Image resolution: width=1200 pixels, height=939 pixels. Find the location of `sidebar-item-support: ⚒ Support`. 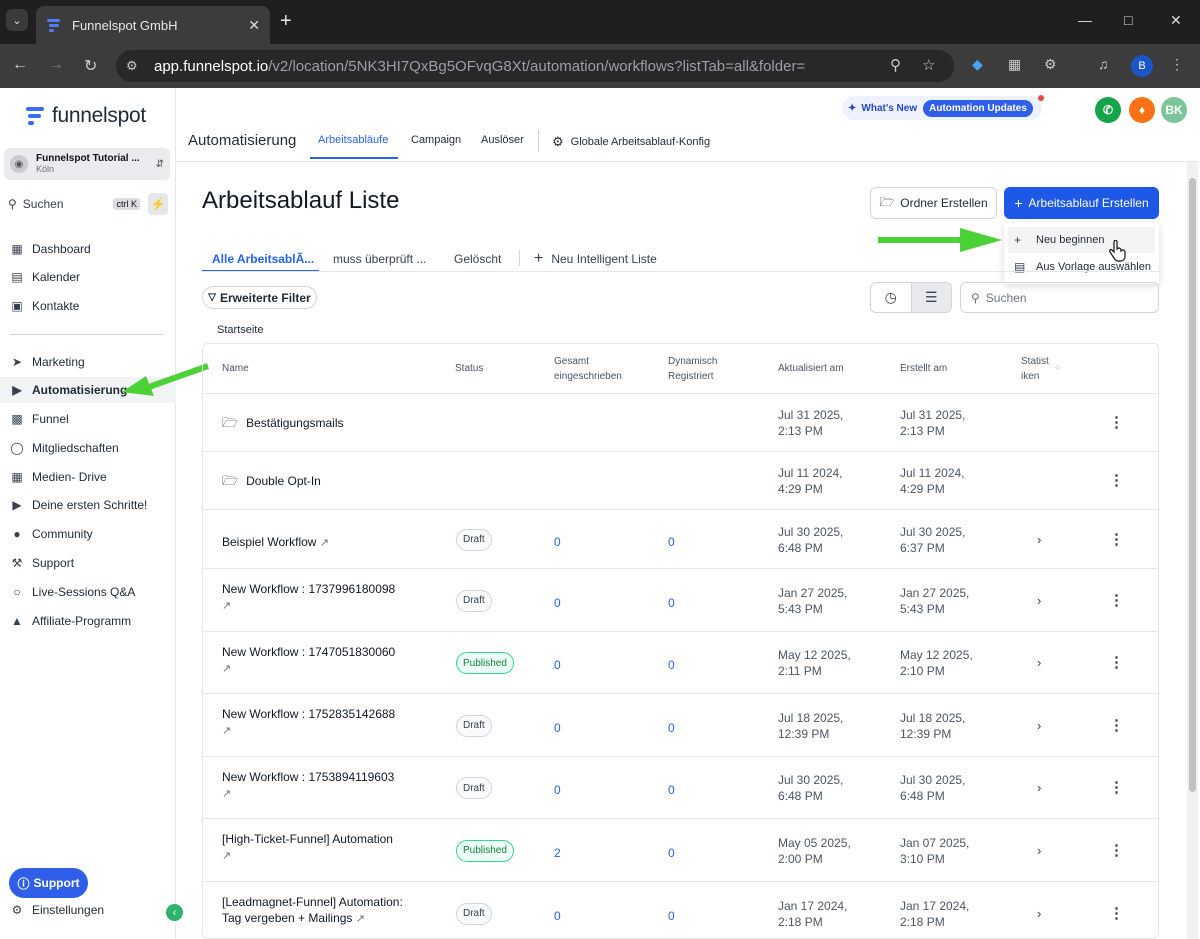

sidebar-item-support: ⚒ Support is located at coordinates (88, 563).